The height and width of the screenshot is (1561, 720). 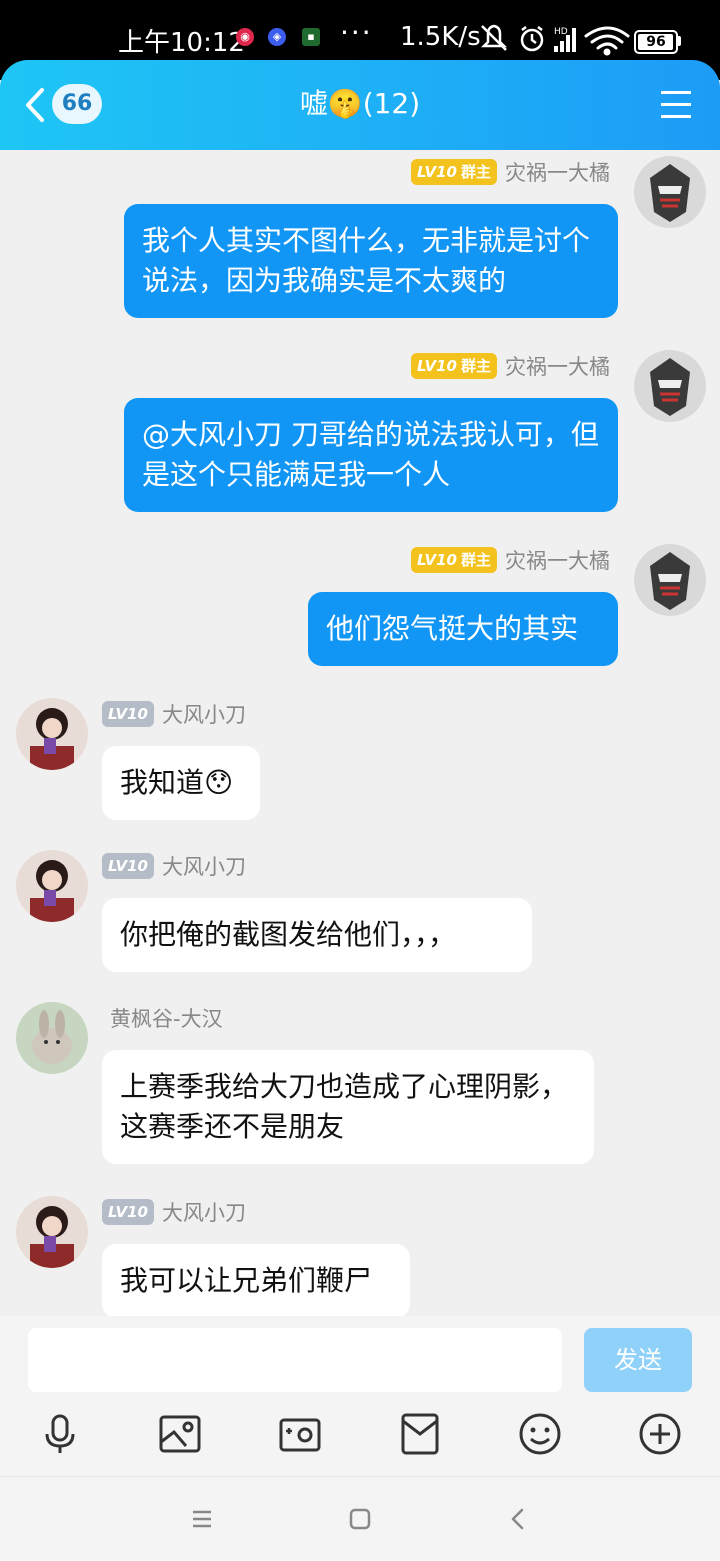 What do you see at coordinates (660, 1434) in the screenshot?
I see `plus-icon` at bounding box center [660, 1434].